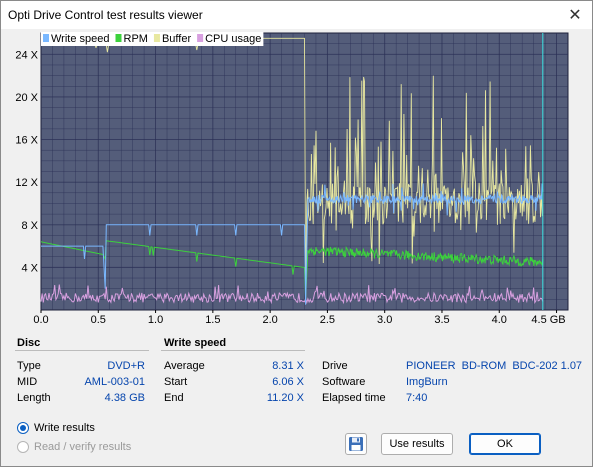  What do you see at coordinates (29, 343) in the screenshot?
I see `disc-section-title: Disc` at bounding box center [29, 343].